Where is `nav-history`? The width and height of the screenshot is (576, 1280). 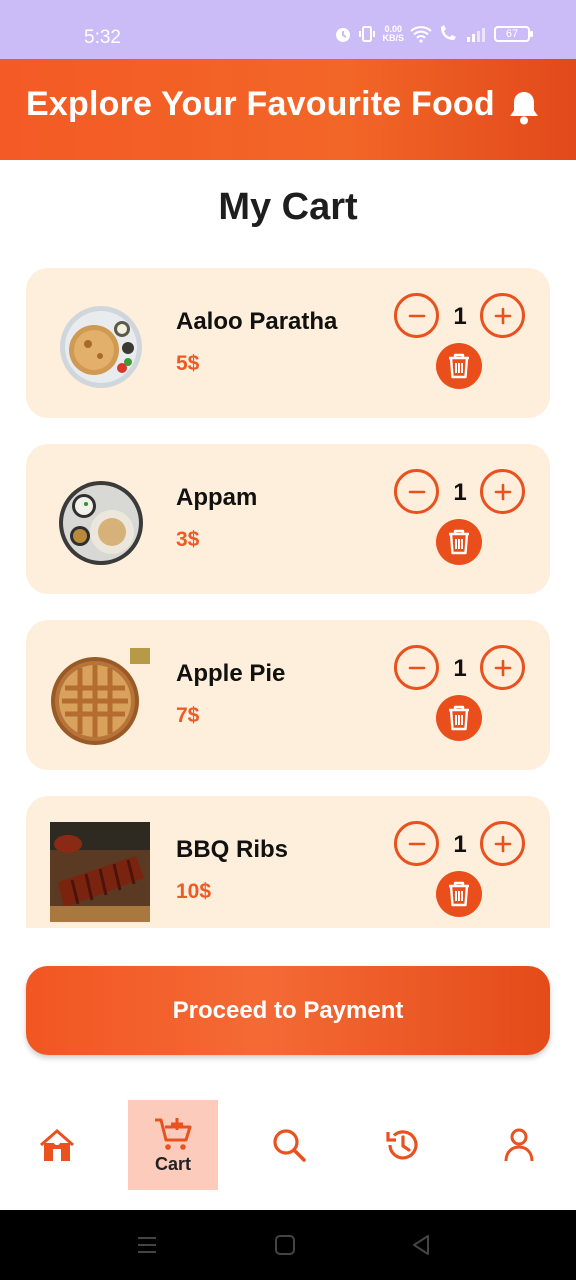
nav-history is located at coordinates (403, 1145).